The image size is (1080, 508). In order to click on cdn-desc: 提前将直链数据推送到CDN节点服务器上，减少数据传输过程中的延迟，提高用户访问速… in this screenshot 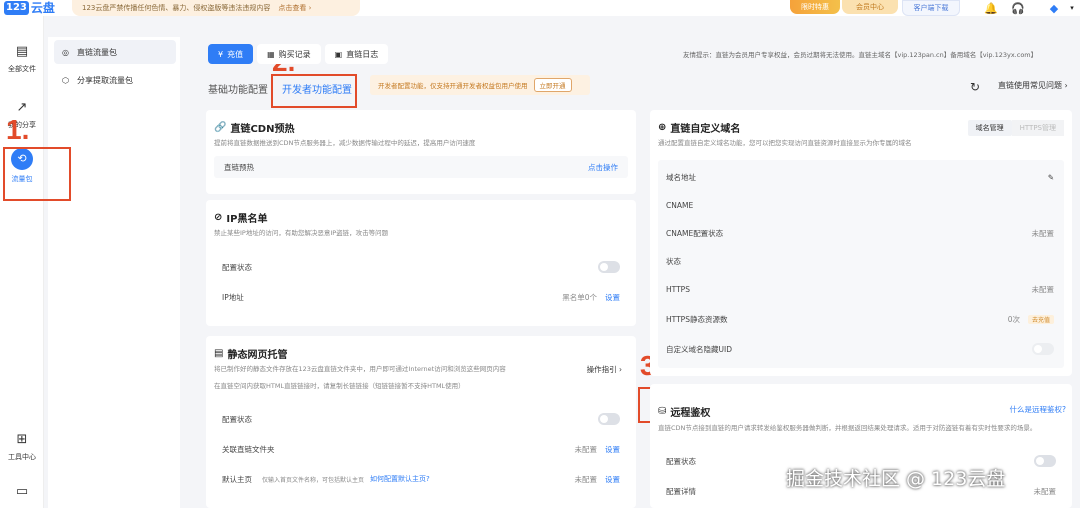, I will do `click(345, 143)`.